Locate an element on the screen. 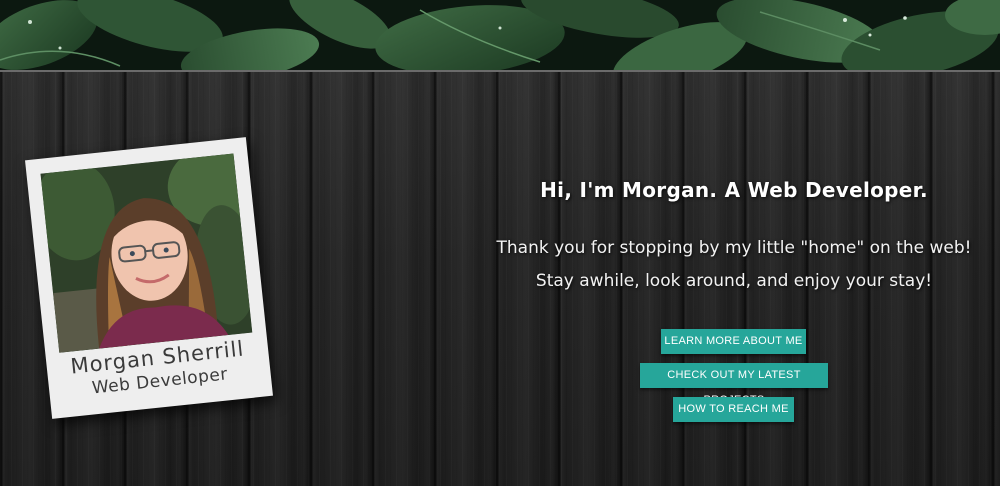 This screenshot has width=1000, height=486. leaves-image is located at coordinates (500, 35).